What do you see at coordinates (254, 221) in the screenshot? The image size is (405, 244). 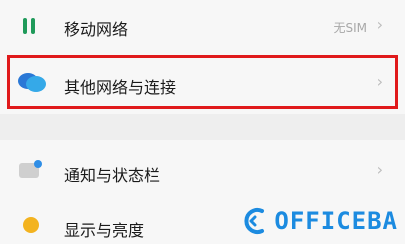 I see `c-logo-icon` at bounding box center [254, 221].